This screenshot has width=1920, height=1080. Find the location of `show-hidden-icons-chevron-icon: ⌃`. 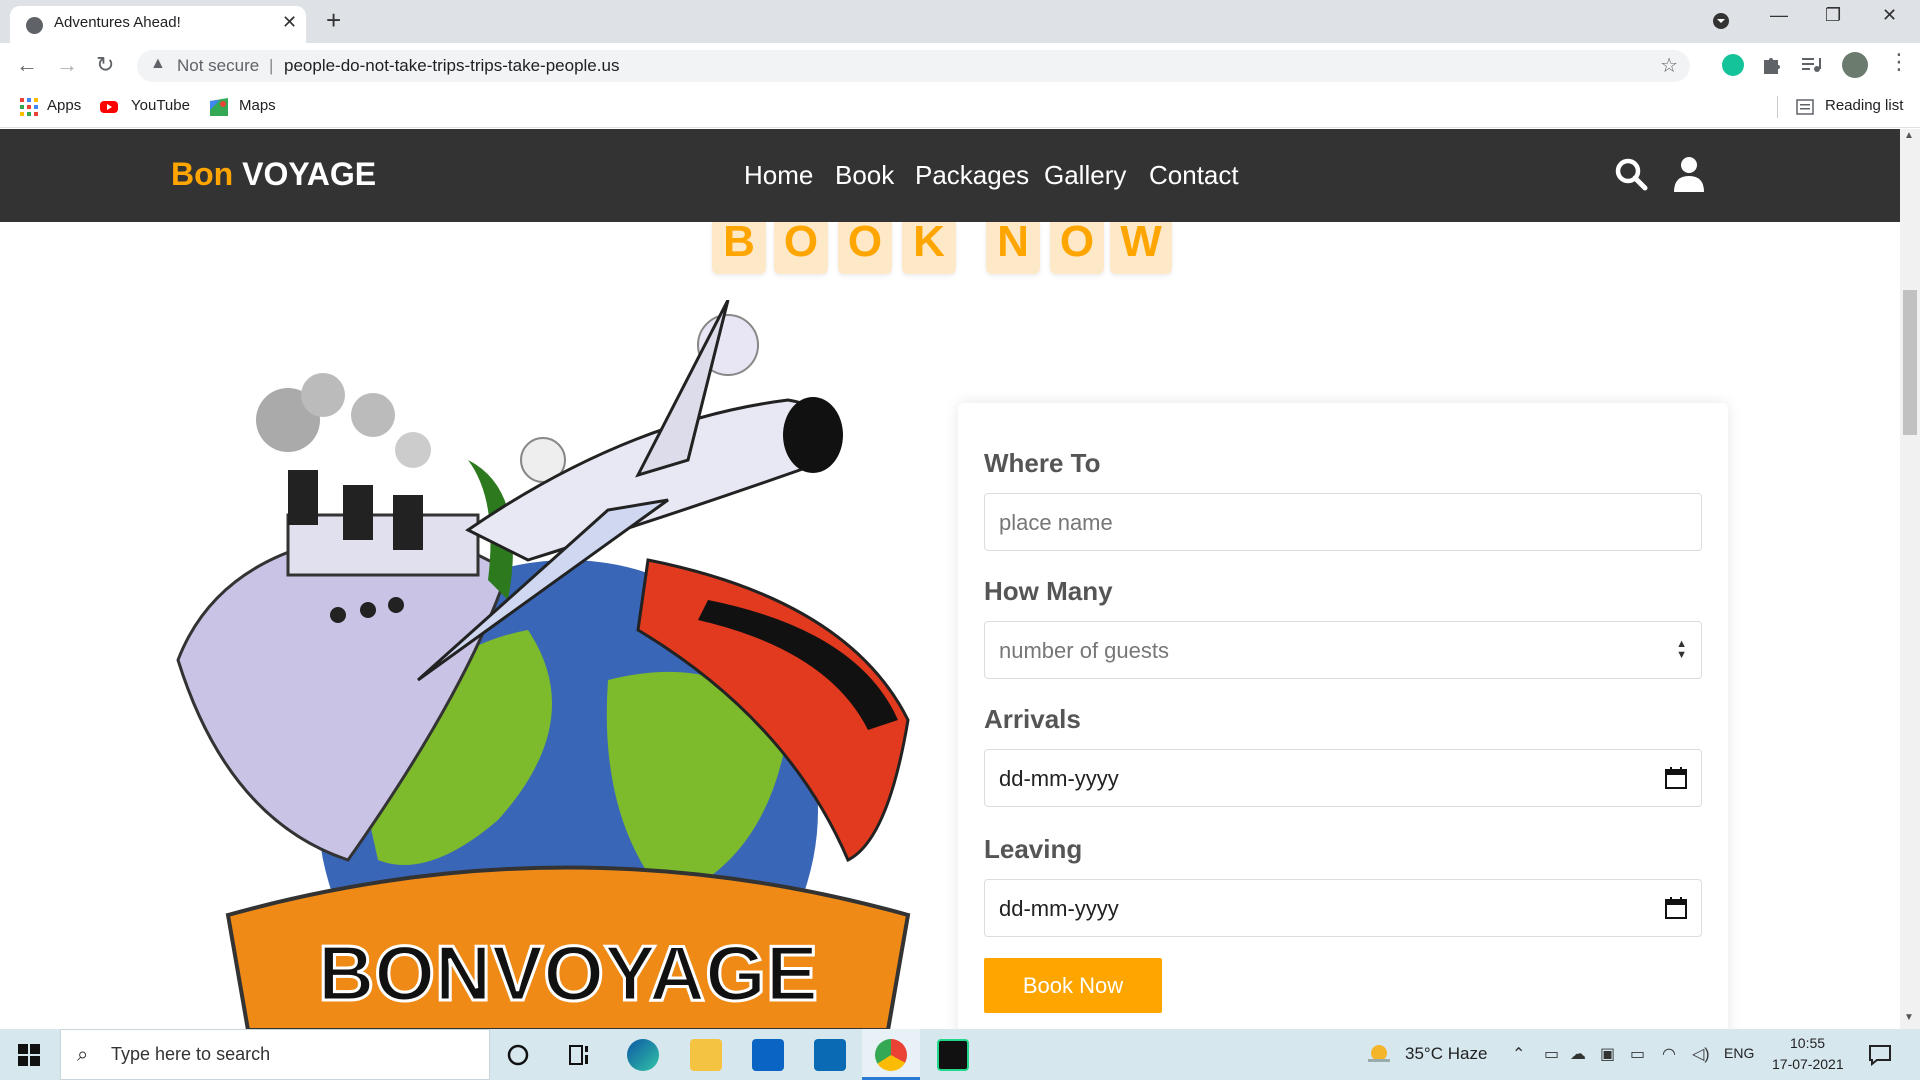

show-hidden-icons-chevron-icon: ⌃ is located at coordinates (1518, 1054).